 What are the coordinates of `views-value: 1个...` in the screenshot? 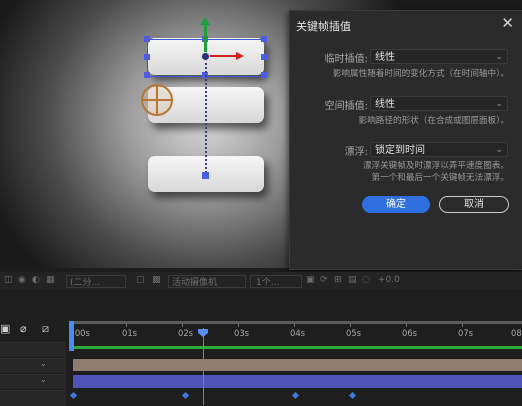 It's located at (268, 283).